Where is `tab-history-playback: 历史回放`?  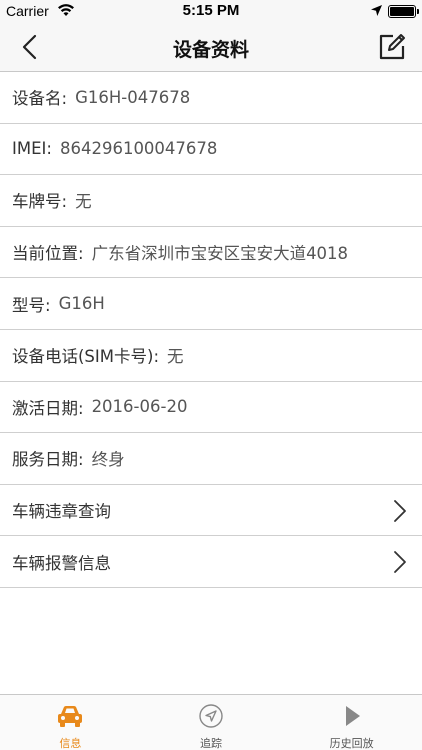 tab-history-playback: 历史回放 is located at coordinates (351, 722).